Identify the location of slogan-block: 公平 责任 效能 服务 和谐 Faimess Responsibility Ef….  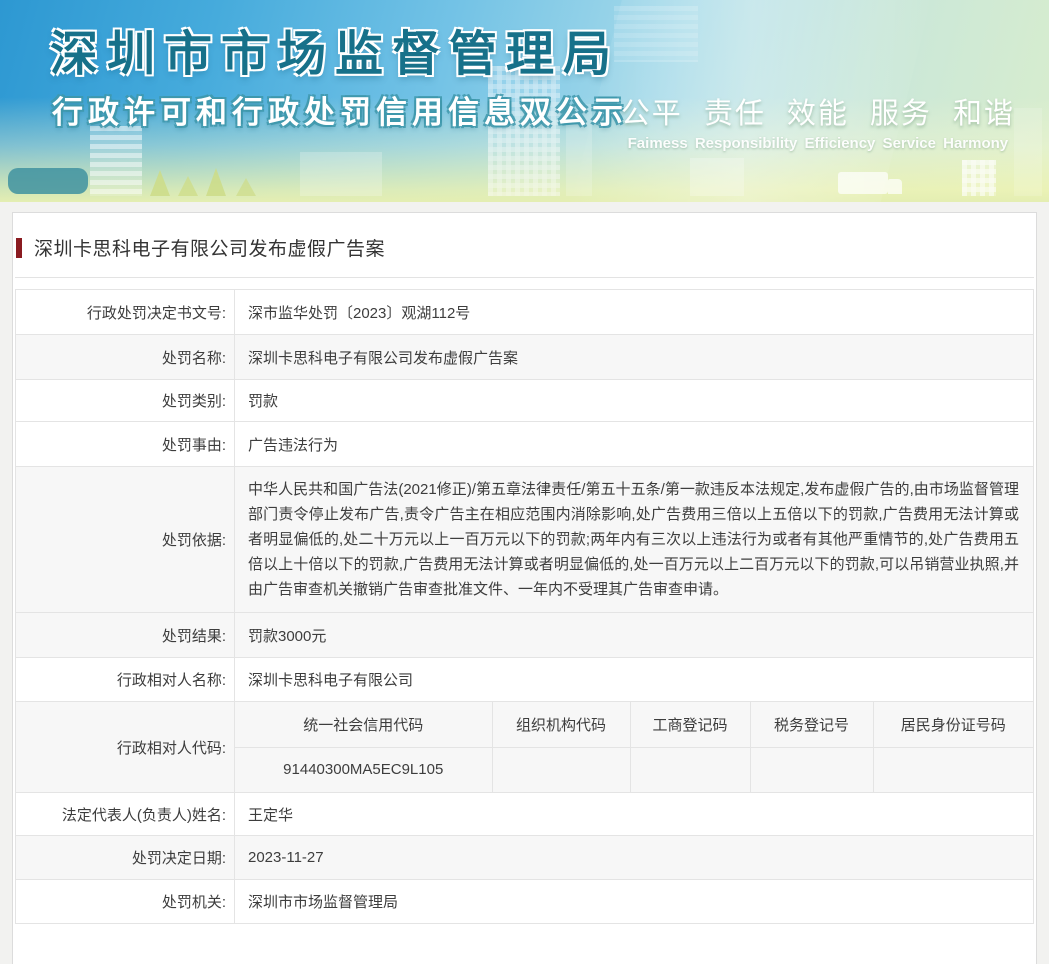
(818, 121).